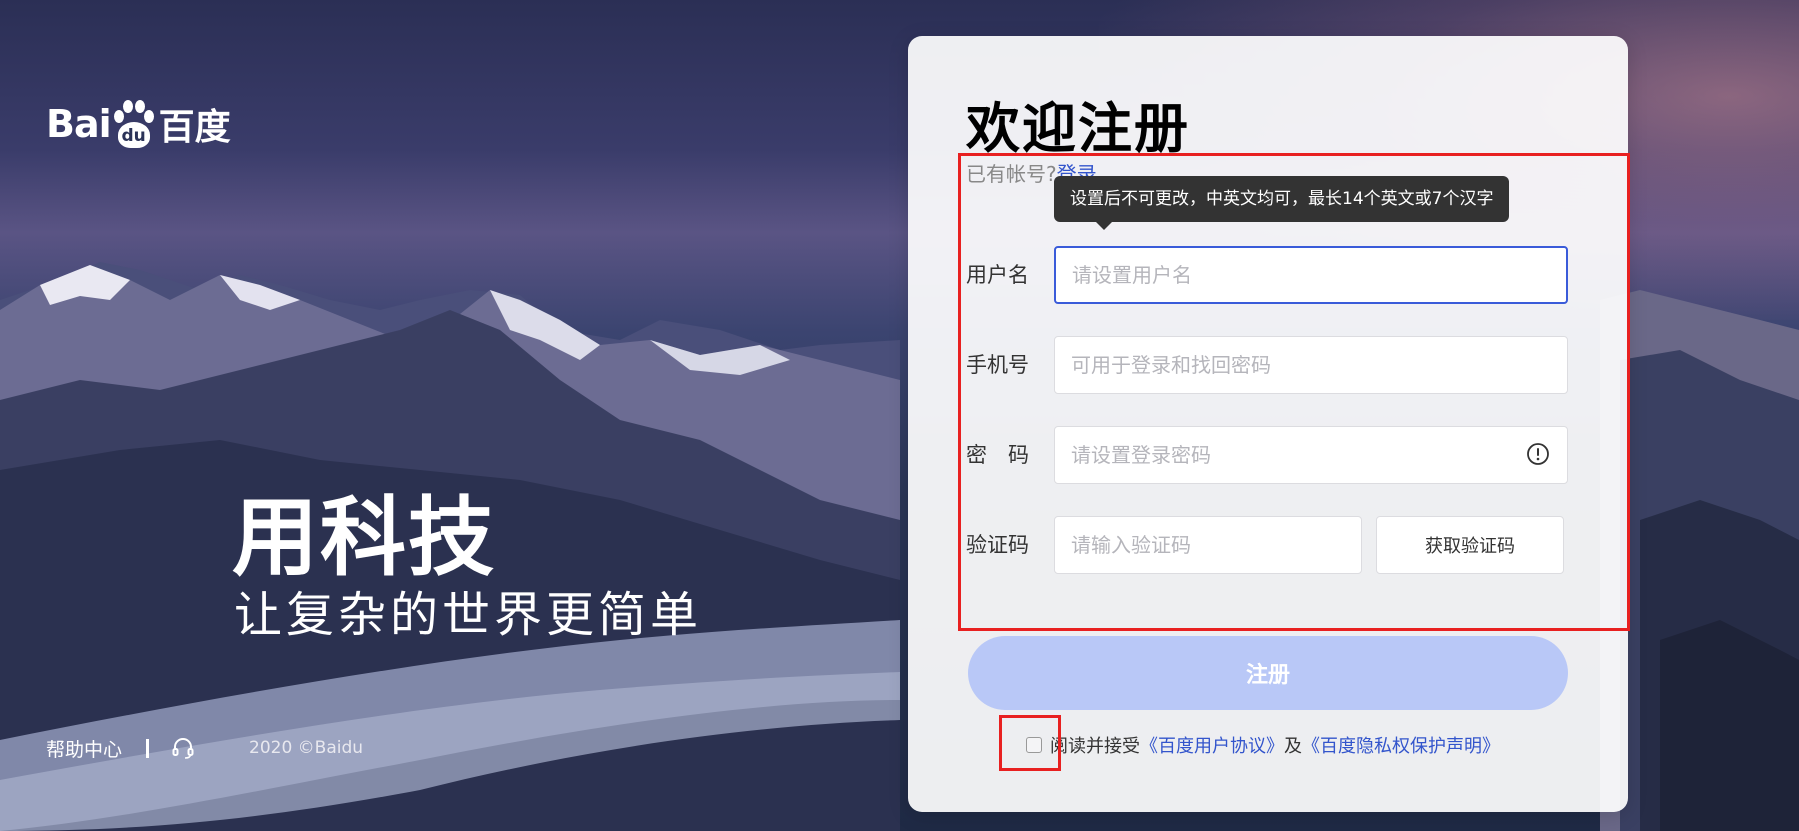 The height and width of the screenshot is (831, 1799). What do you see at coordinates (183, 748) in the screenshot?
I see `headset-icon` at bounding box center [183, 748].